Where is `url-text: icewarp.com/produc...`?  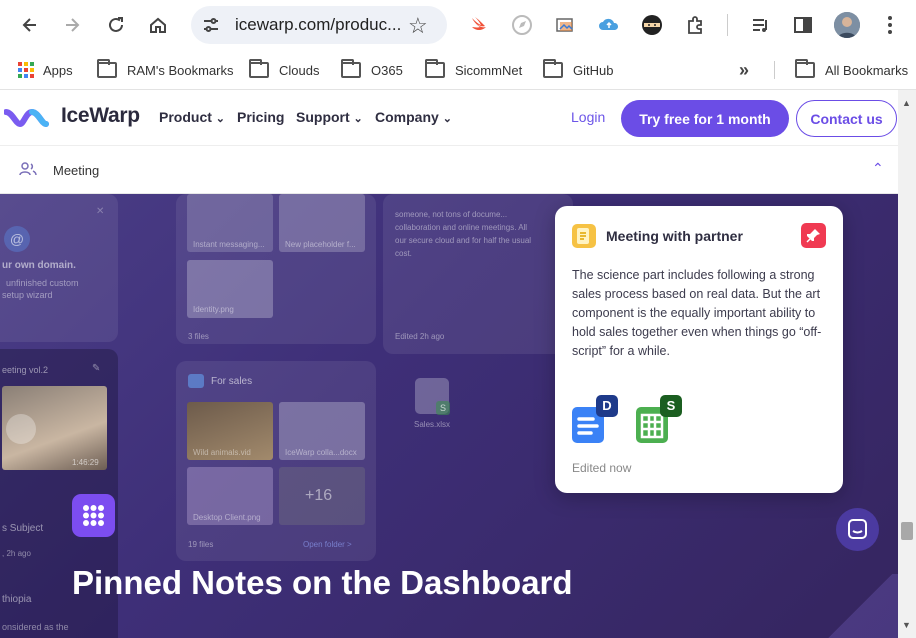
url-text: icewarp.com/produc... is located at coordinates (318, 25).